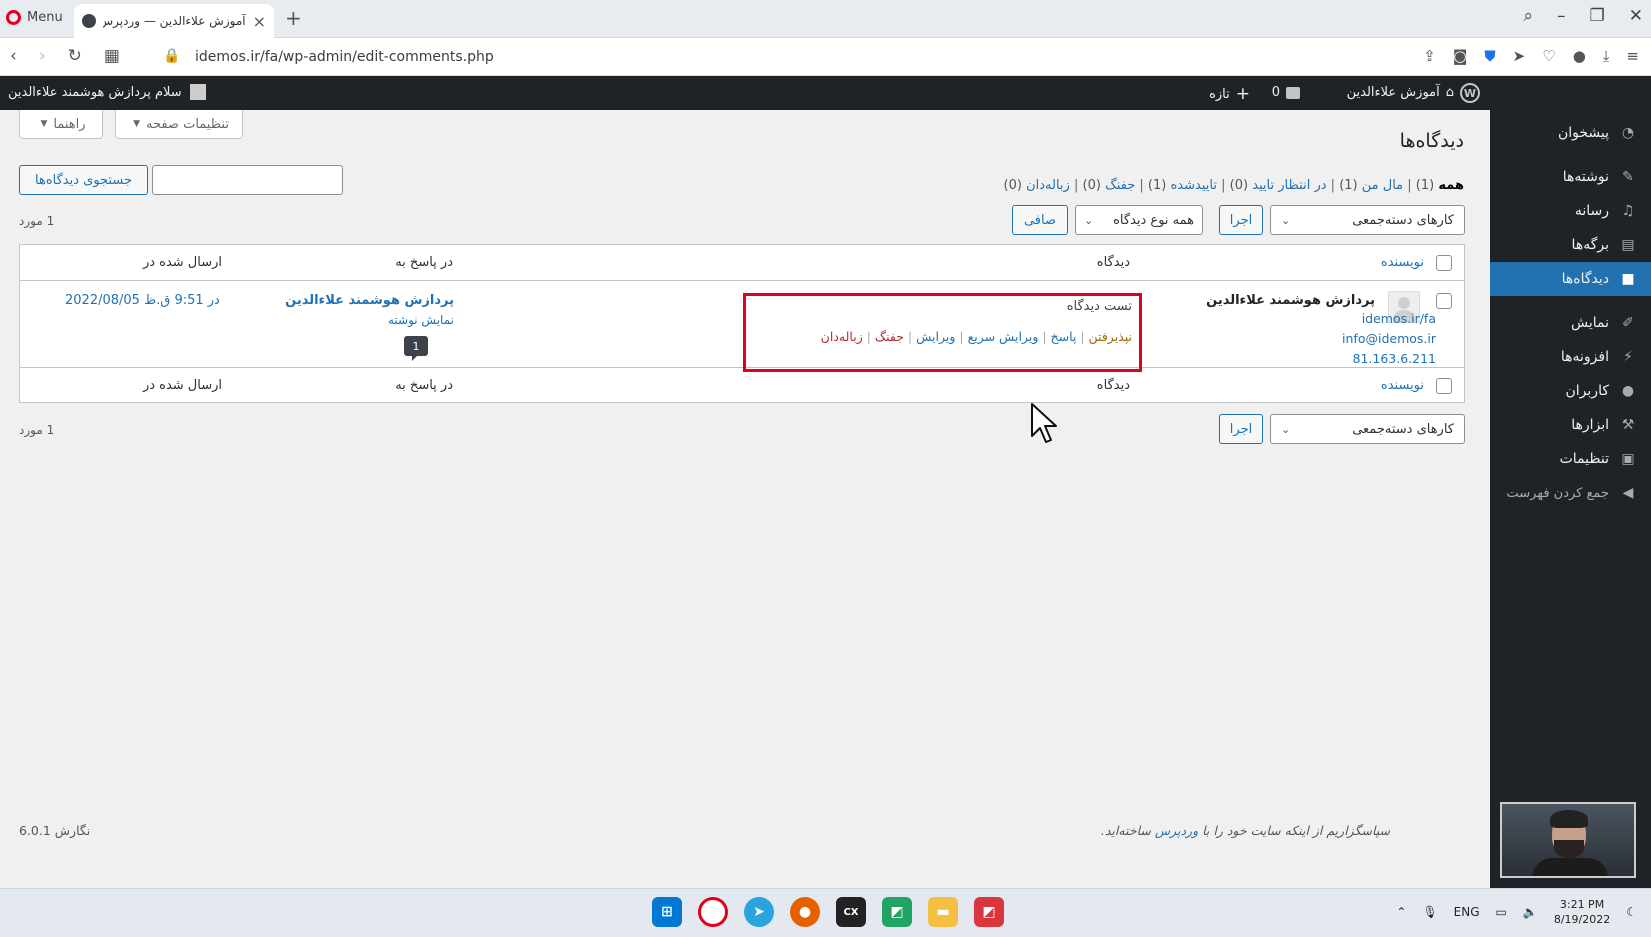  I want to click on profile-icon: ●, so click(1579, 56).